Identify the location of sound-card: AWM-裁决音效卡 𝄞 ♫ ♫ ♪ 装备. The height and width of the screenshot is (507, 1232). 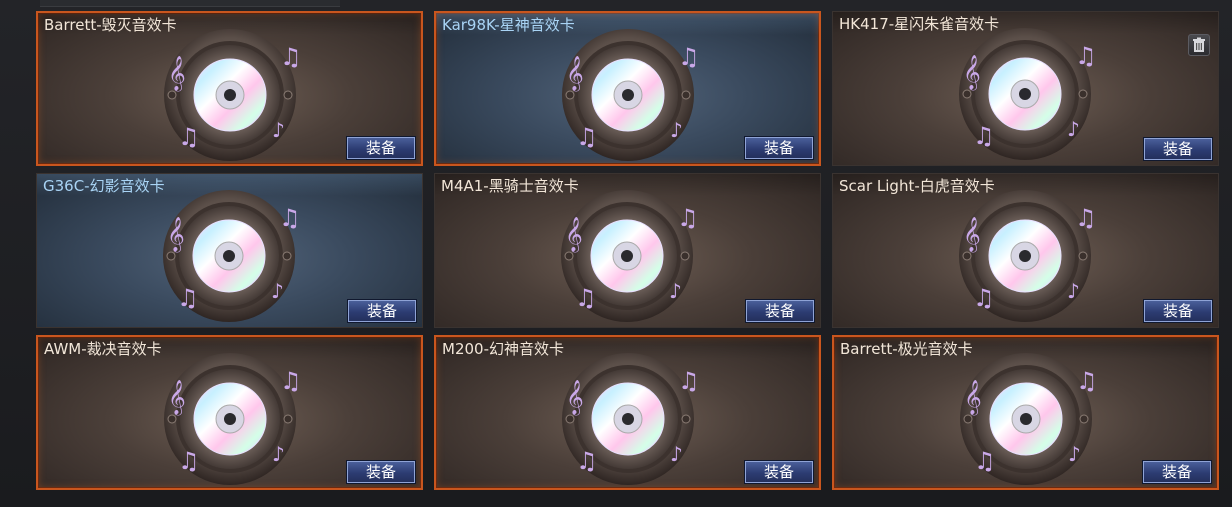
(229, 412).